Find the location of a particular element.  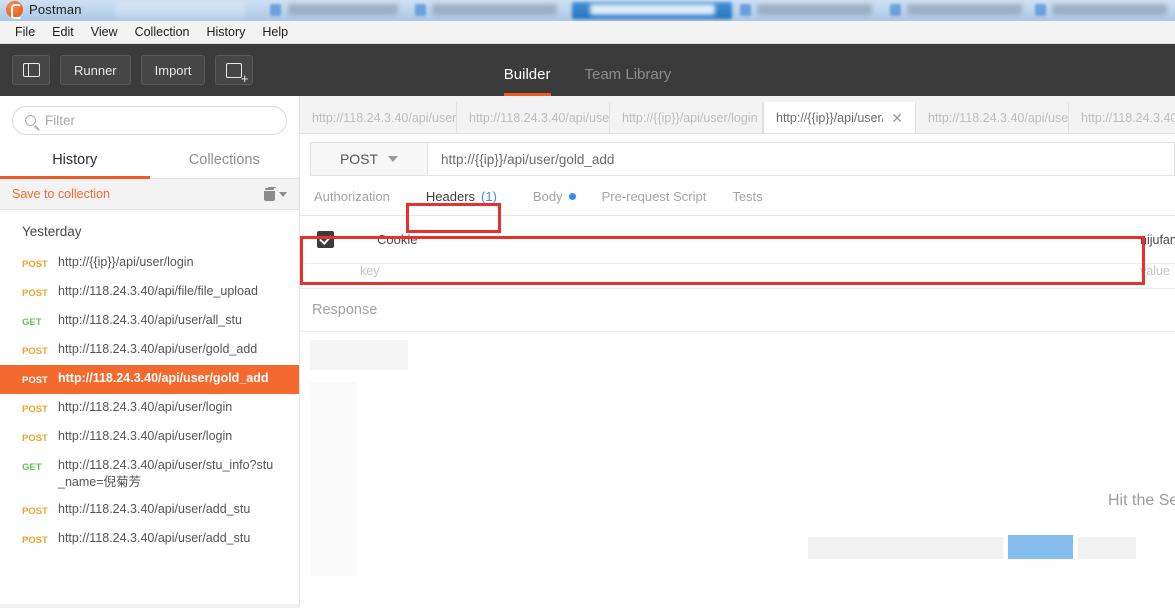

header-enabled-checkbox is located at coordinates (325, 239).